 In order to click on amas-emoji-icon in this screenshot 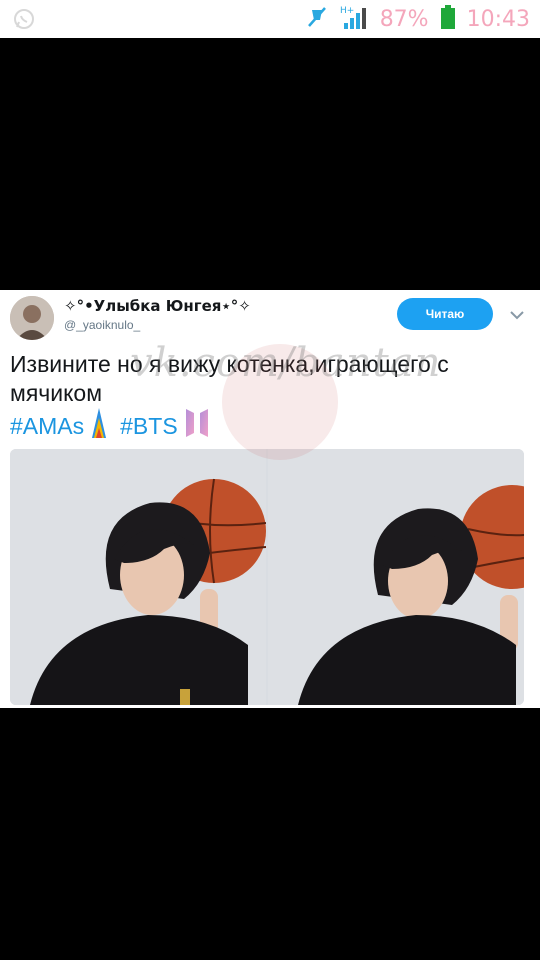, I will do `click(99, 426)`.